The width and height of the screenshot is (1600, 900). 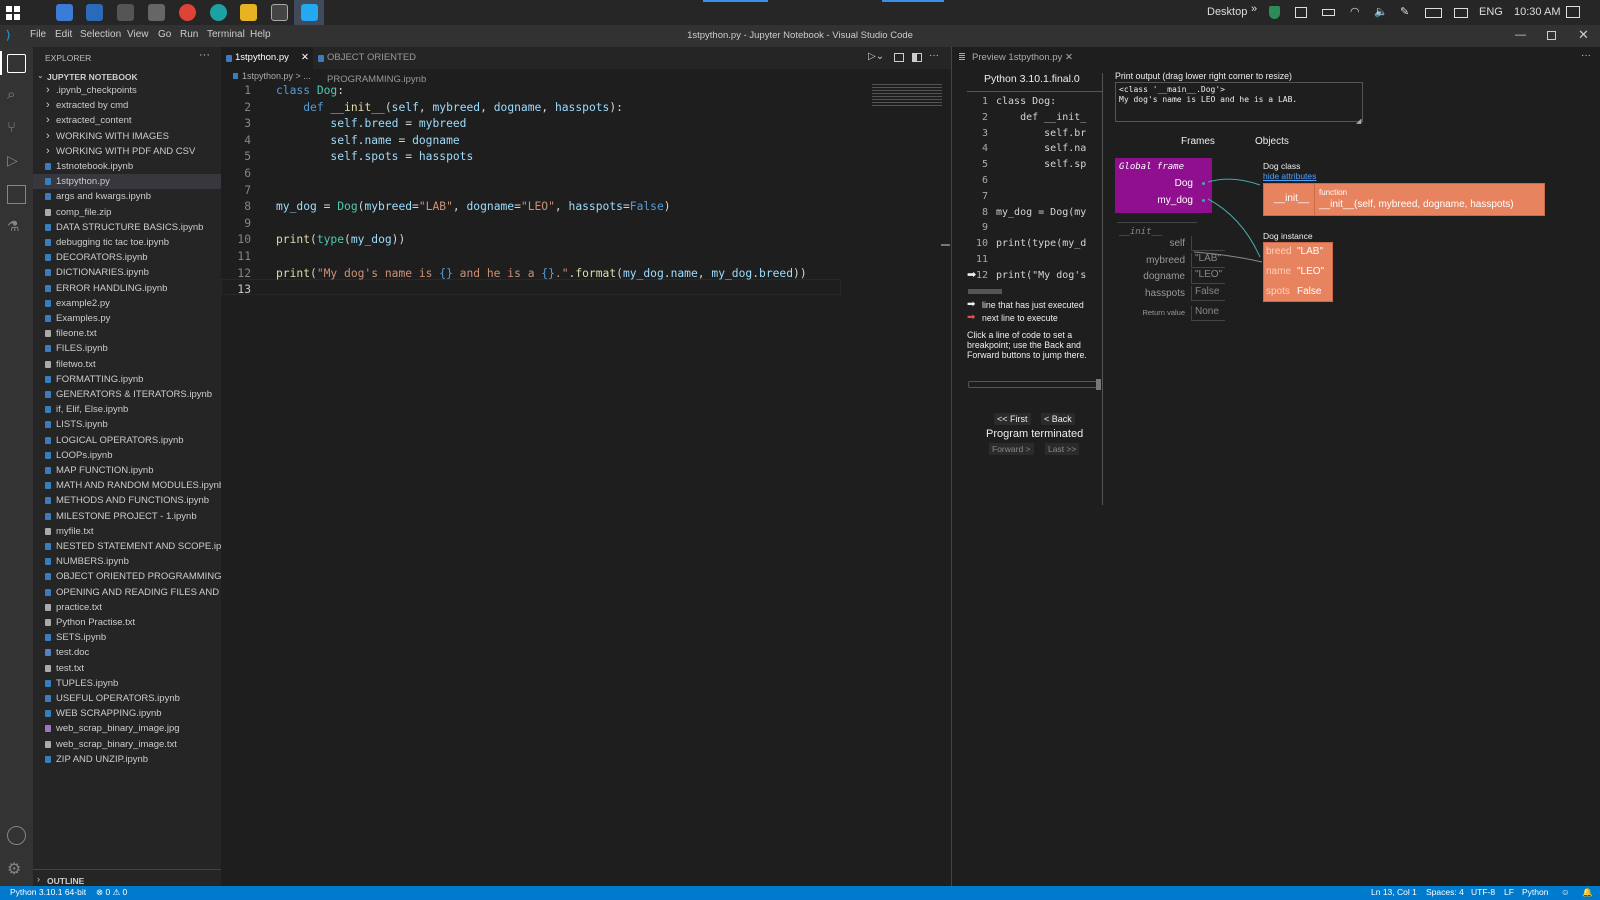 What do you see at coordinates (38, 879) in the screenshot?
I see `outline-chevron-icon: ›` at bounding box center [38, 879].